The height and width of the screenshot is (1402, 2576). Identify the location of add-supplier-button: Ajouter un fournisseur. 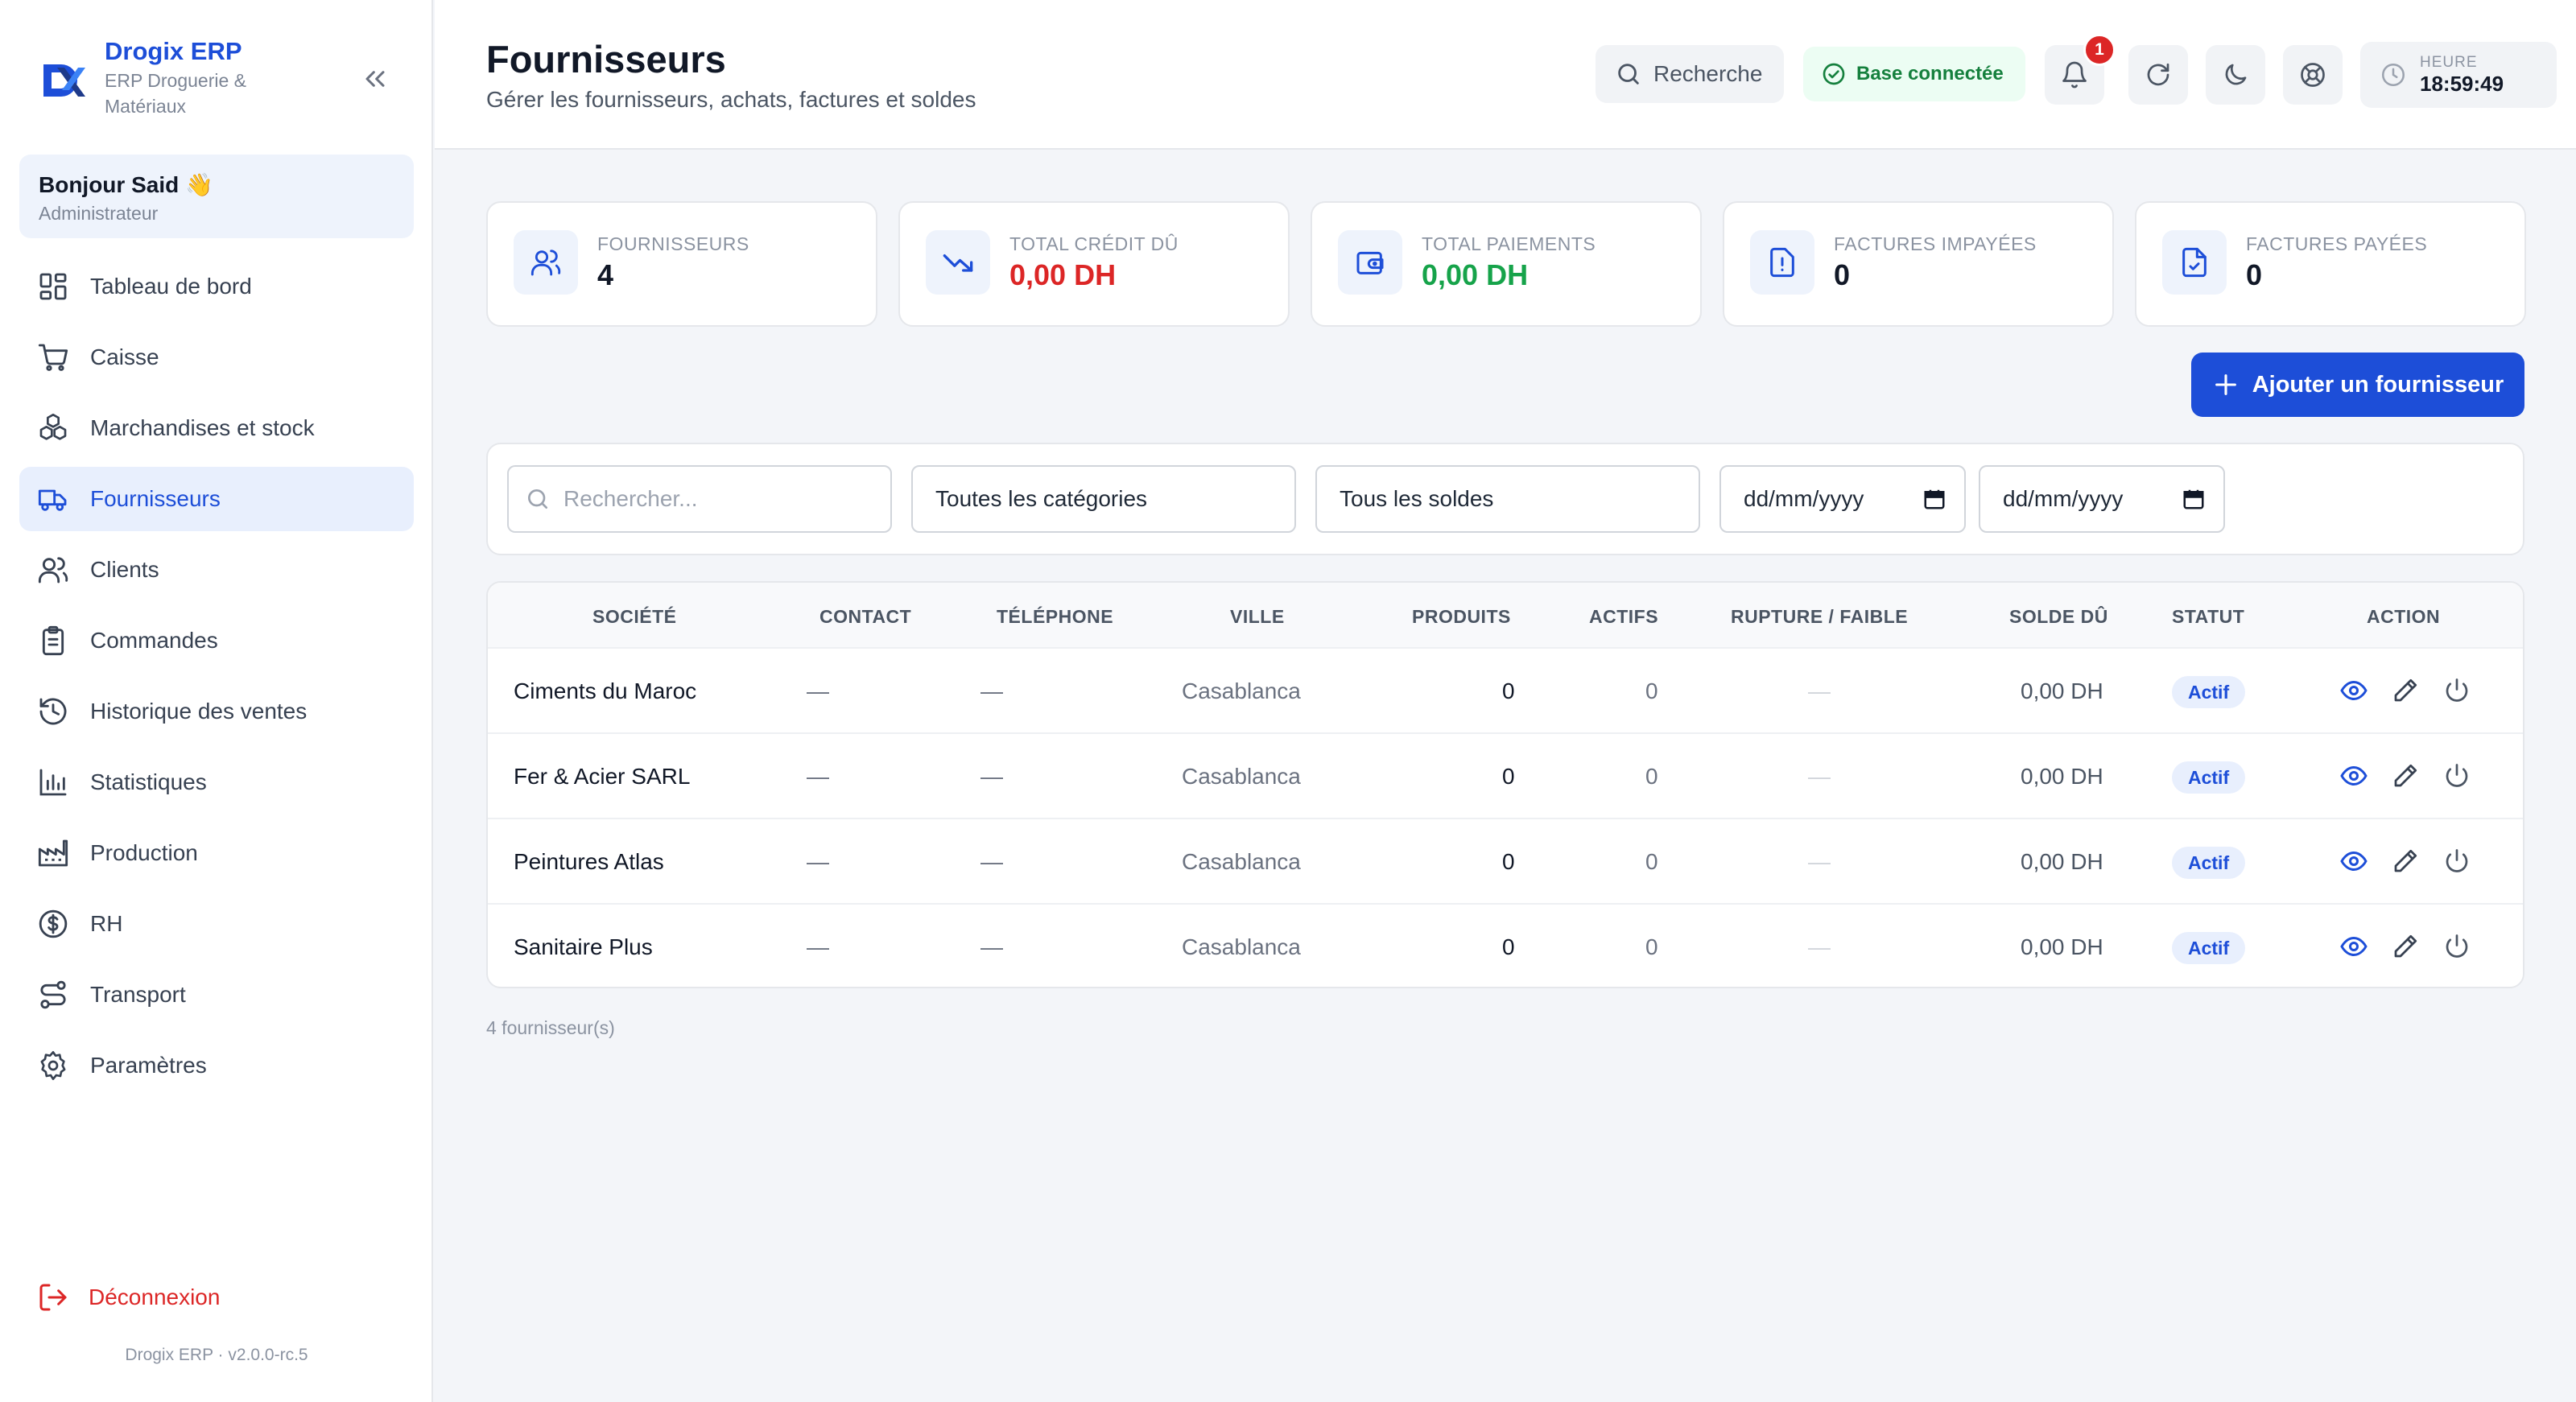
(2357, 385).